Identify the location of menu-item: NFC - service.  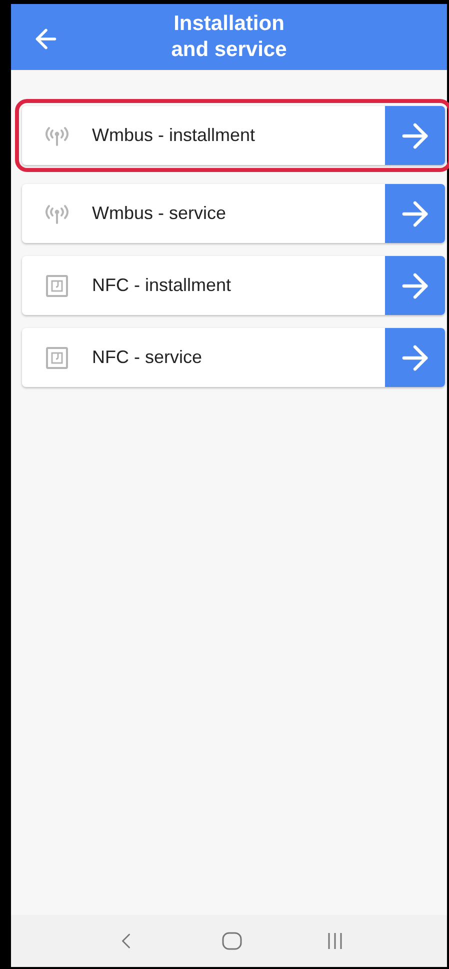
(233, 357).